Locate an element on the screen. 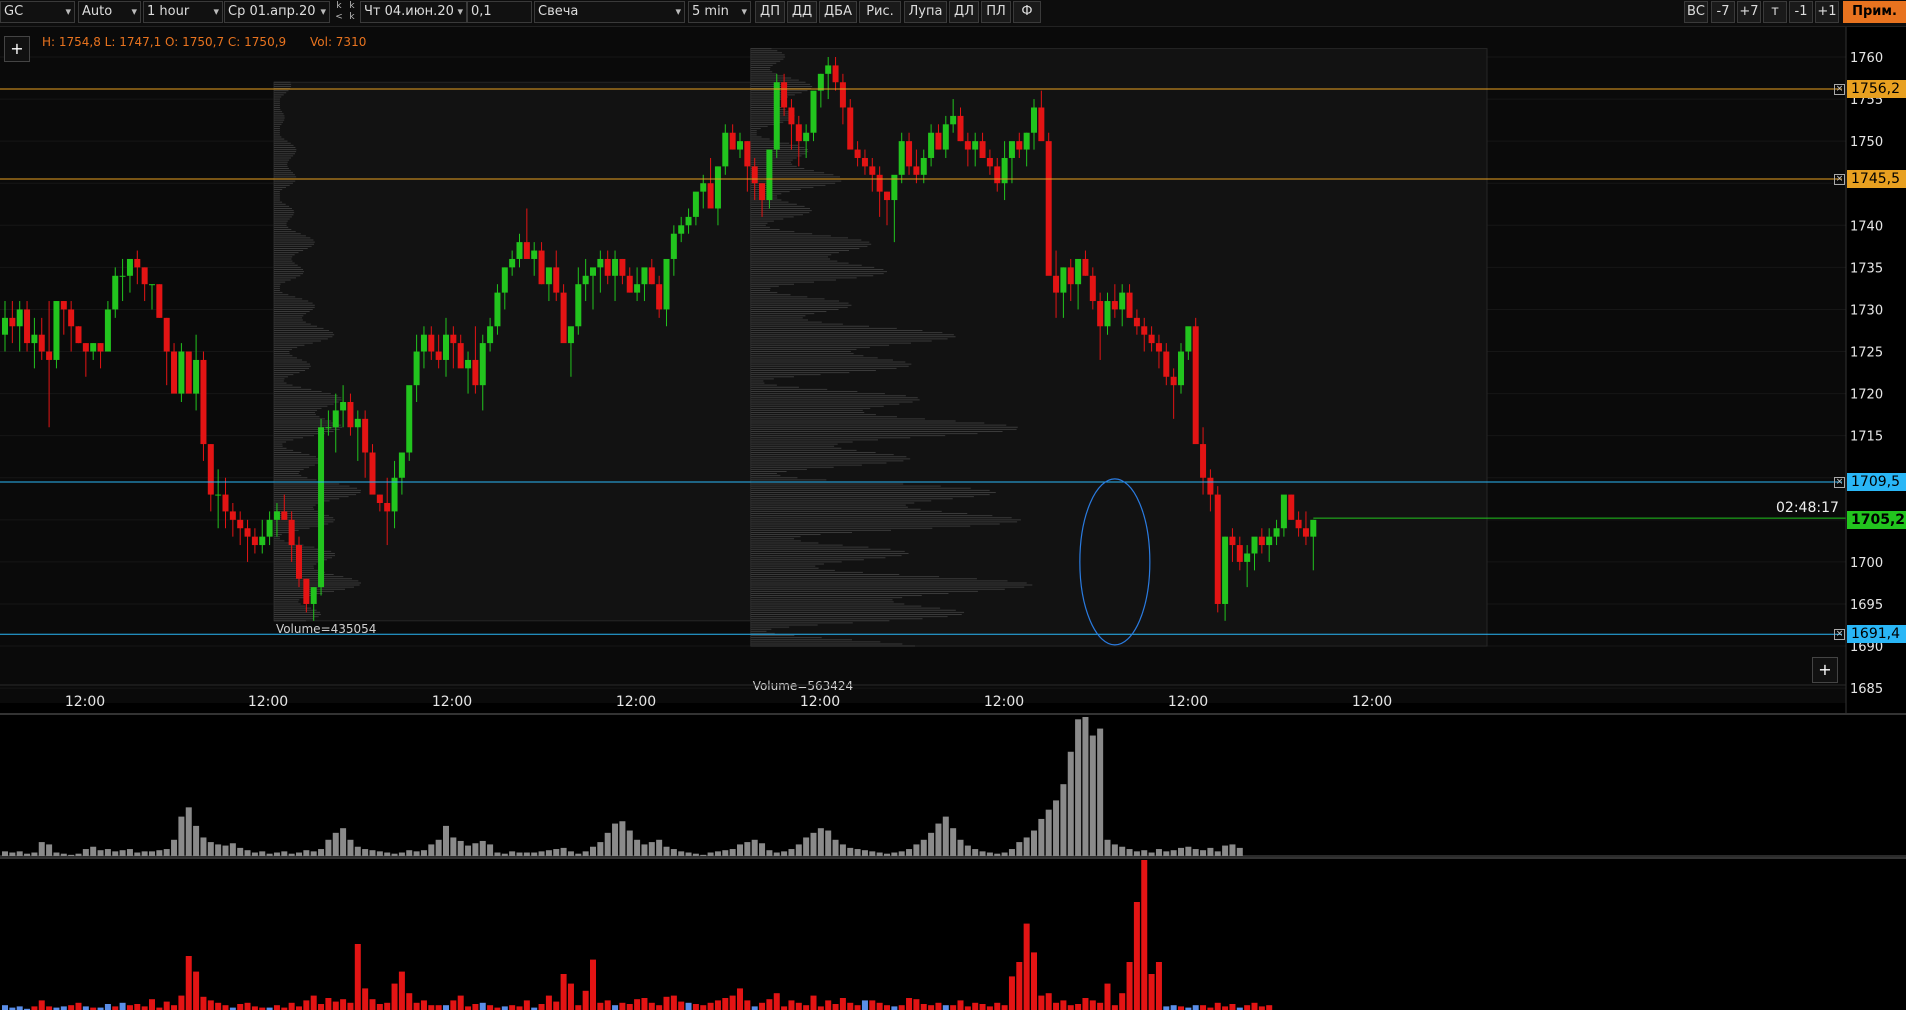 This screenshot has width=1906, height=1010. t-button: т is located at coordinates (1775, 12).